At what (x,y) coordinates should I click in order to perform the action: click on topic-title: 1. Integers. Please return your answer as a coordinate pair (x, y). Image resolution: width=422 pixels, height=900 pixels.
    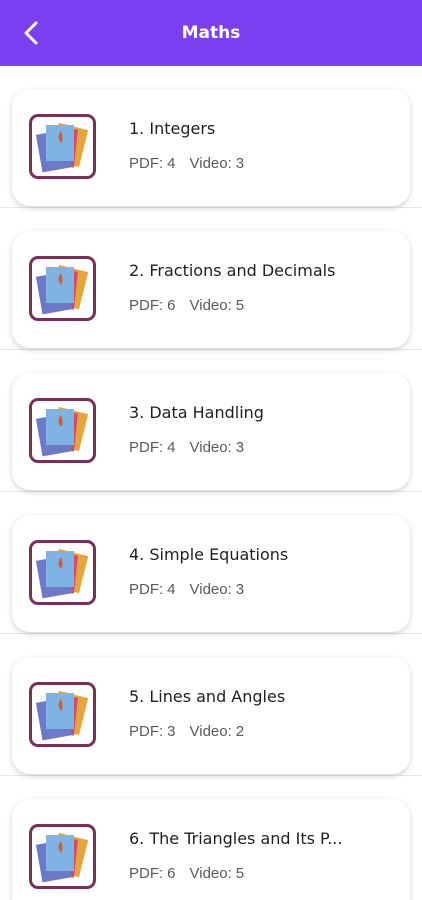
    Looking at the image, I should click on (172, 128).